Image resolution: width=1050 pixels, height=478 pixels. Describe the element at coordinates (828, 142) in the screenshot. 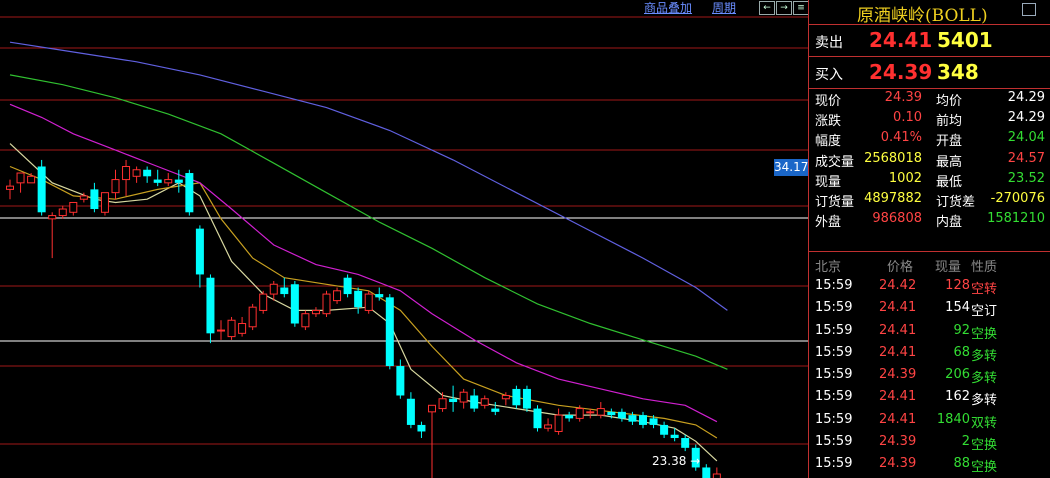

I see `stat-label: 幅度` at that location.